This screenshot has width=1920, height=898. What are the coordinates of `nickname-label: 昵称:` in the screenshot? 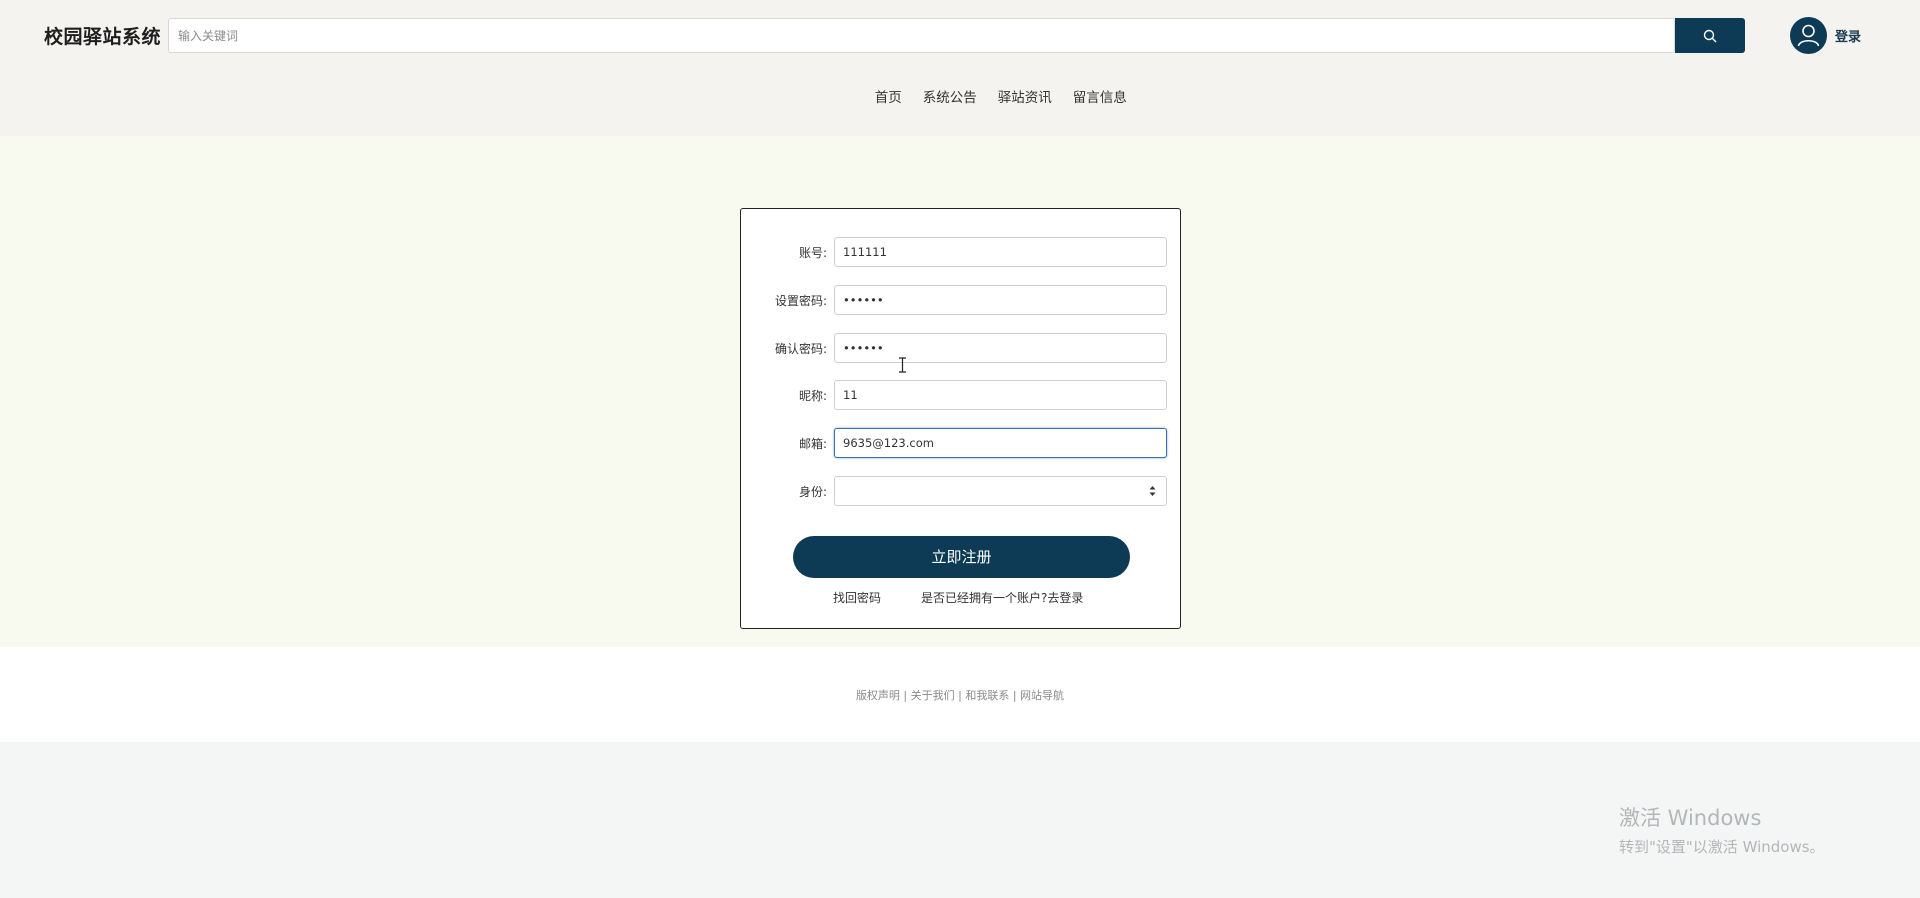 It's located at (812, 396).